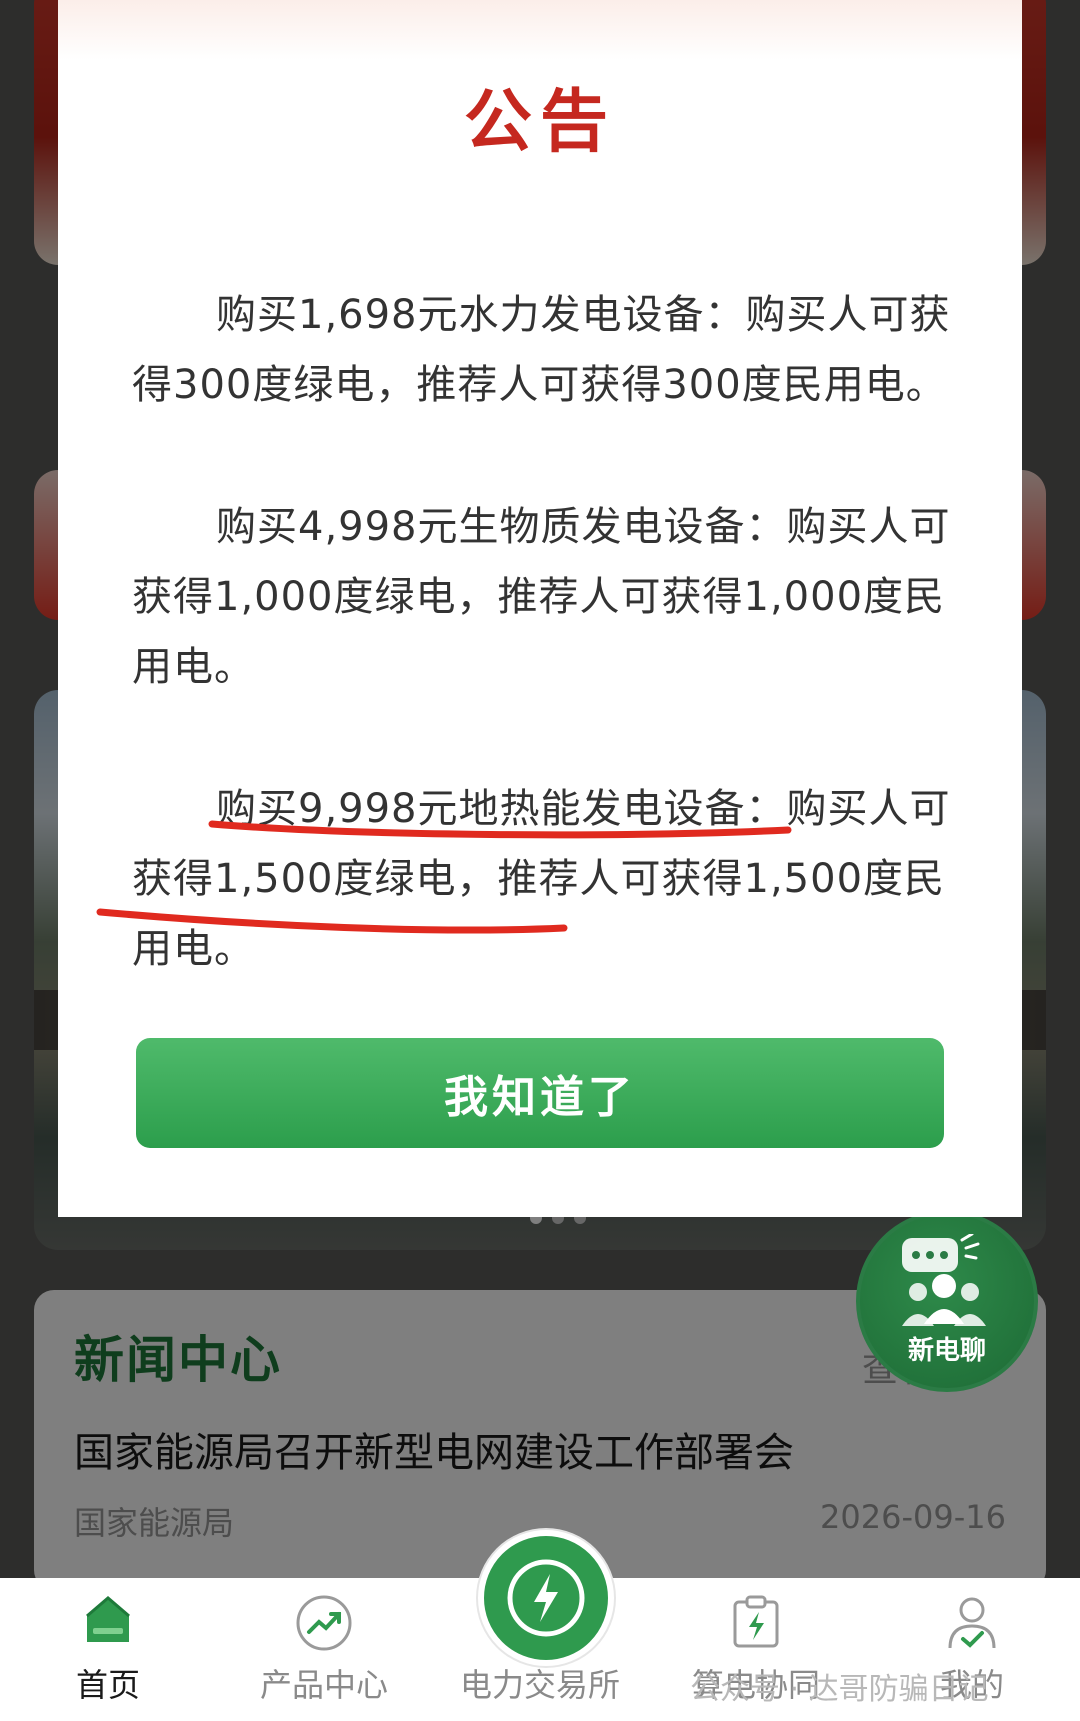  I want to click on tab-products: 产品中心, so click(324, 1649).